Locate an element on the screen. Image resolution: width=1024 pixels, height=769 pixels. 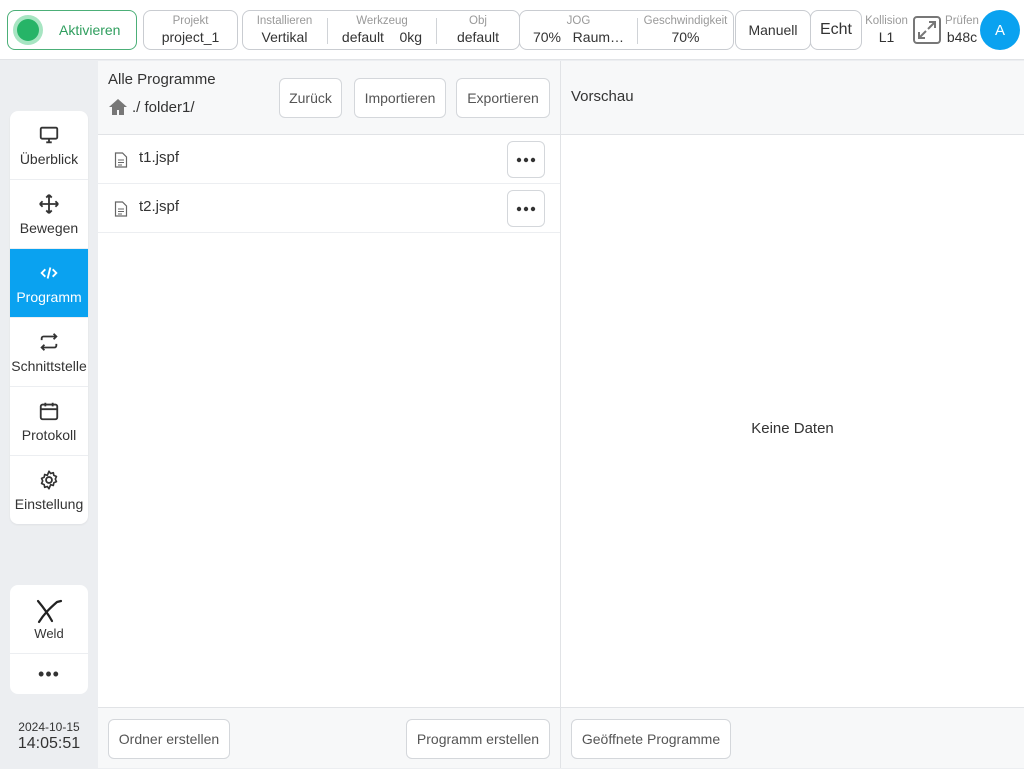
nav-item-label: Bewegen is located at coordinates (49, 227).